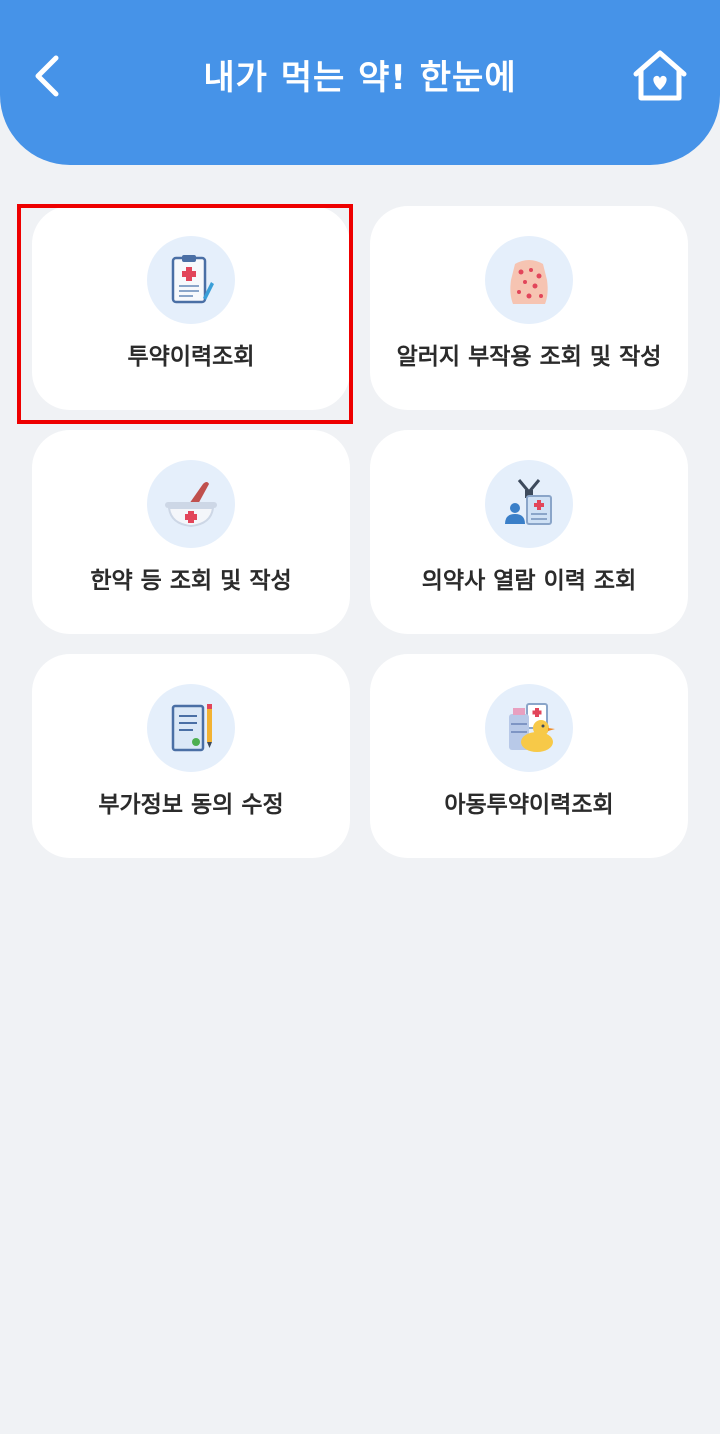 Image resolution: width=720 pixels, height=1434 pixels. Describe the element at coordinates (529, 357) in the screenshot. I see `card-label: 알러지 부작용 조회 및 작성` at that location.